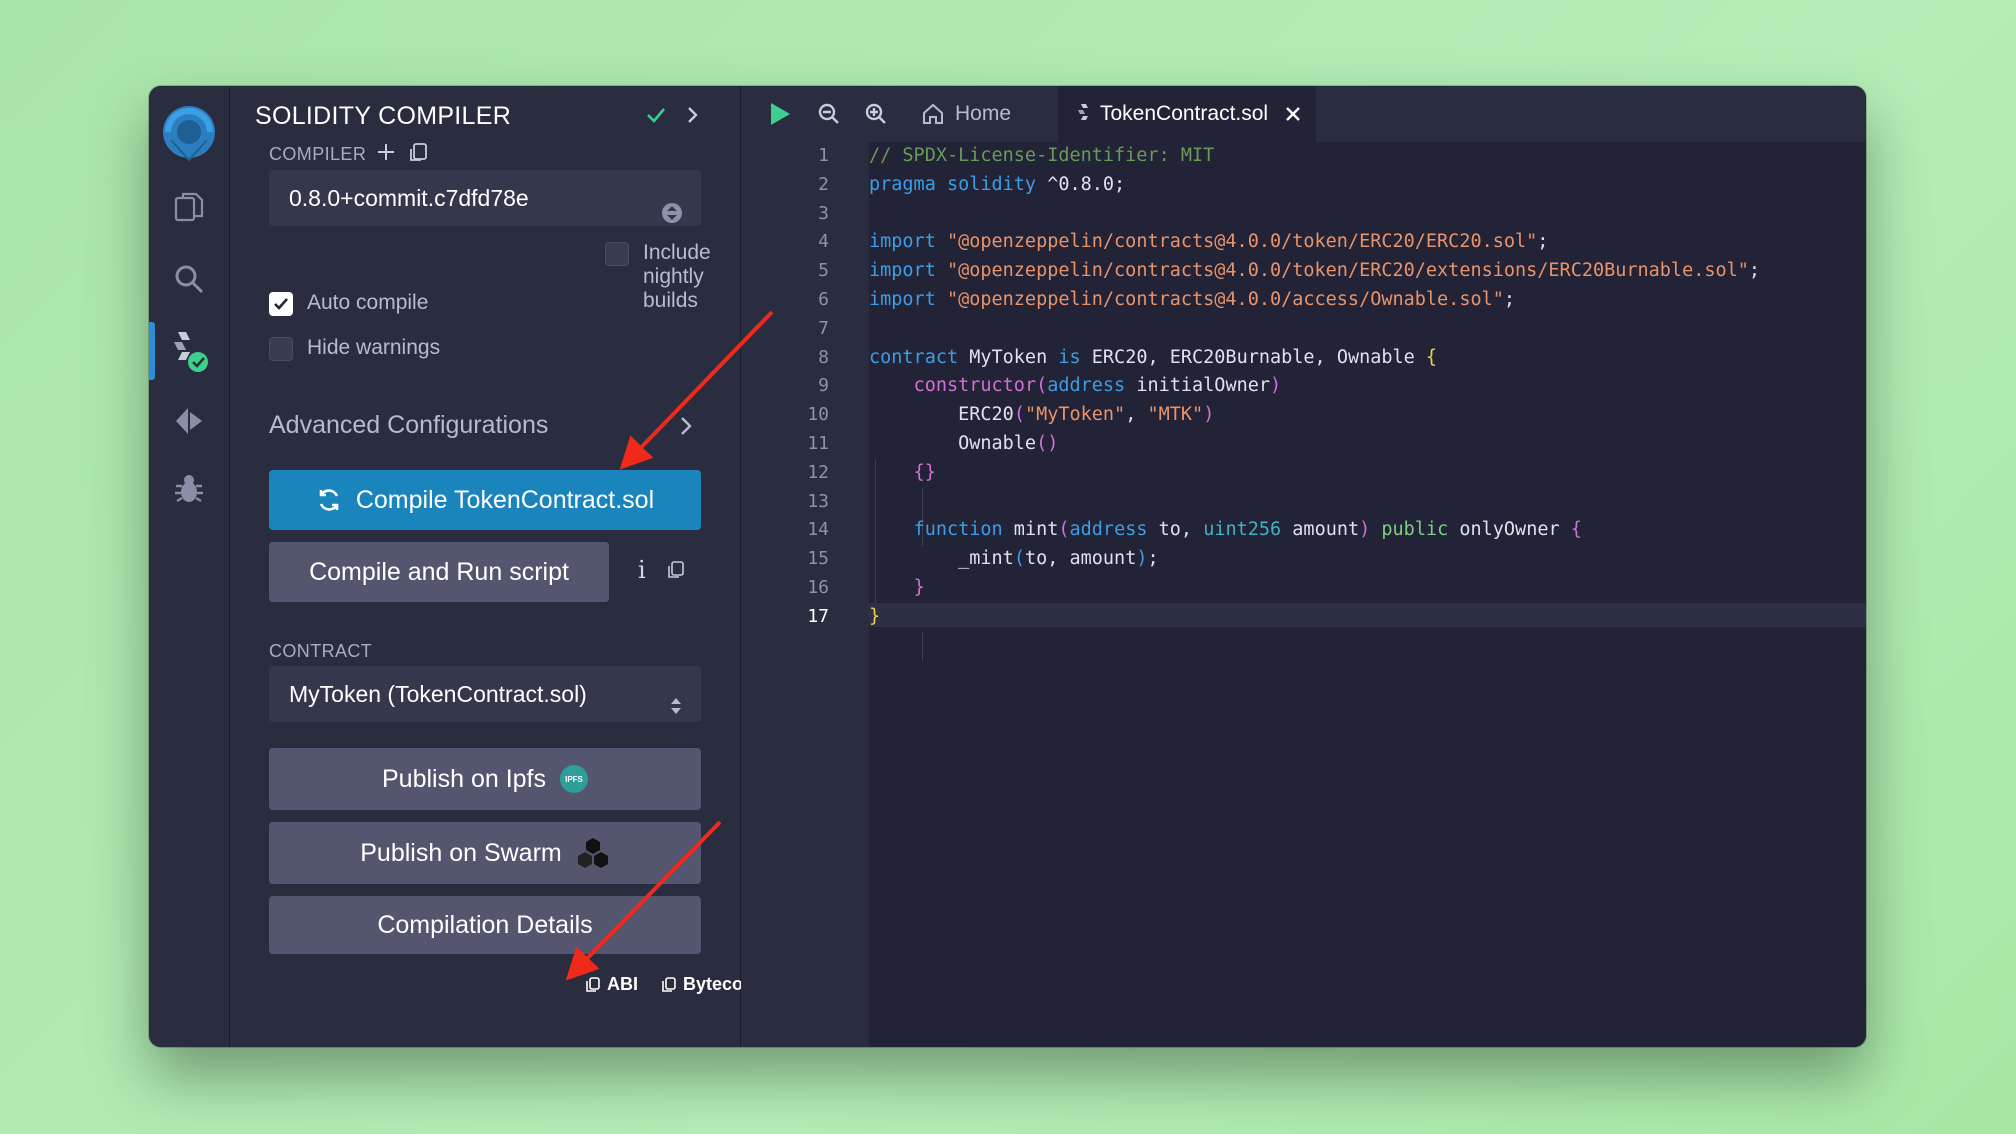  What do you see at coordinates (189, 279) in the screenshot?
I see `search-icon` at bounding box center [189, 279].